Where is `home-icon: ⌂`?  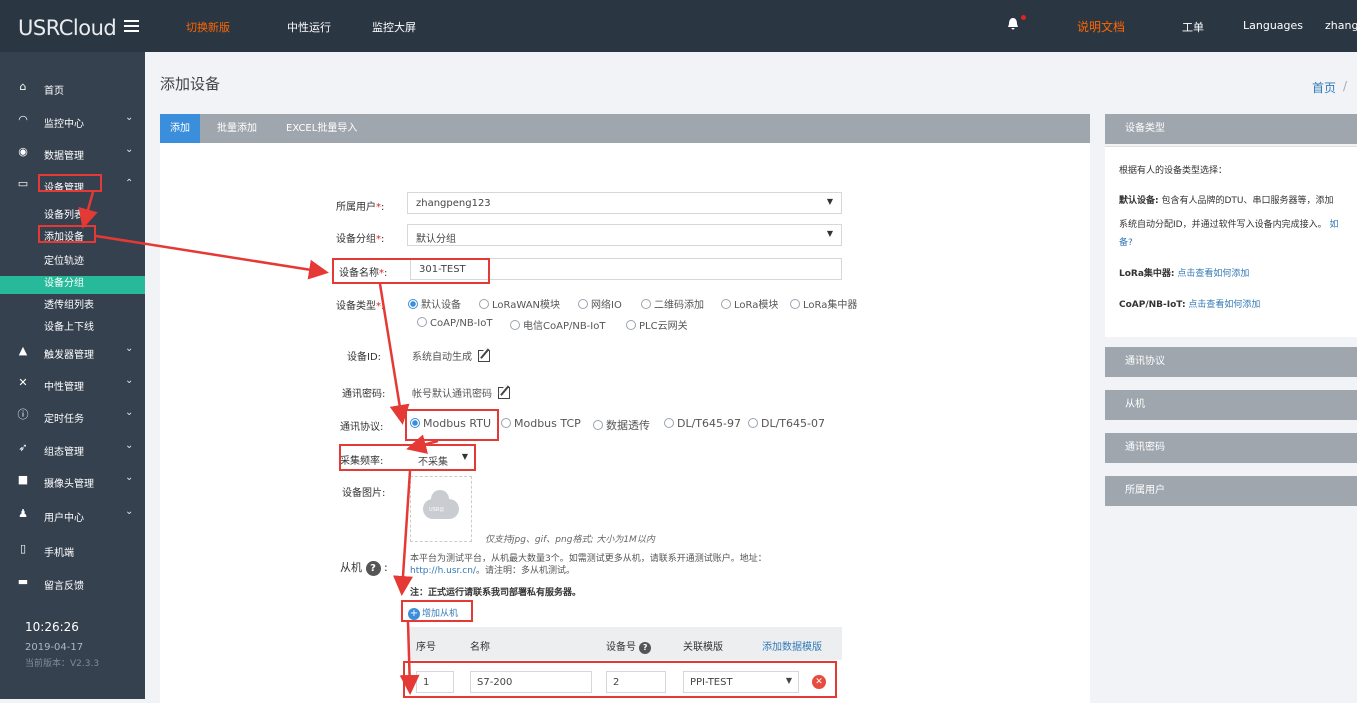
home-icon: ⌂ is located at coordinates (23, 86).